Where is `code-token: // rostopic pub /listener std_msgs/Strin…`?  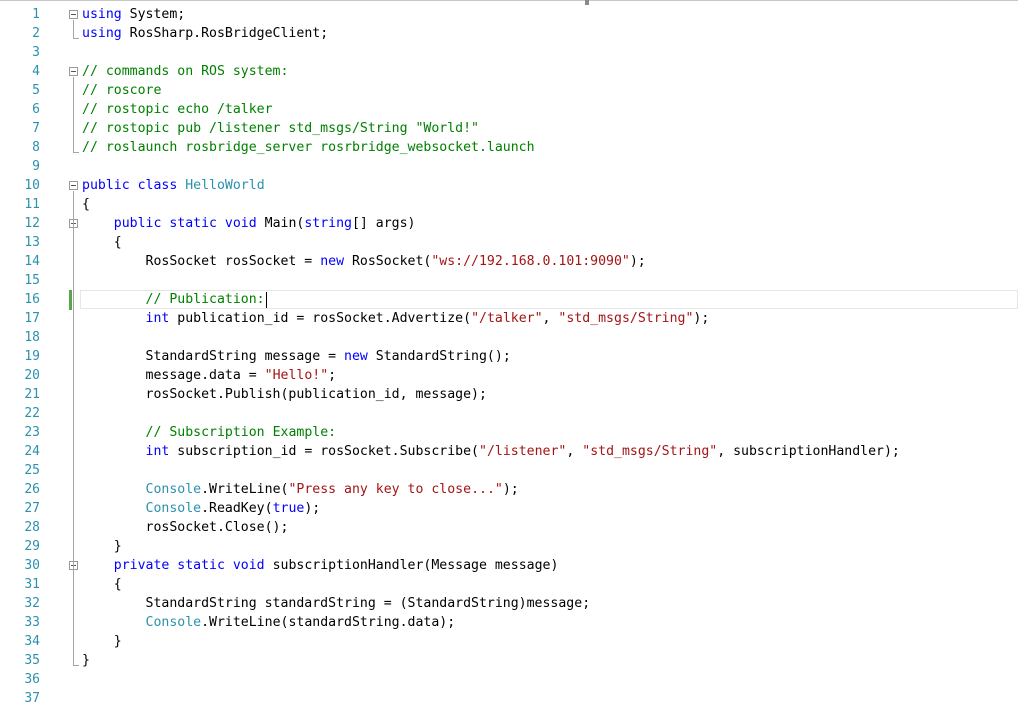
code-token: // rostopic pub /listener std_msgs/Strin… is located at coordinates (280, 128).